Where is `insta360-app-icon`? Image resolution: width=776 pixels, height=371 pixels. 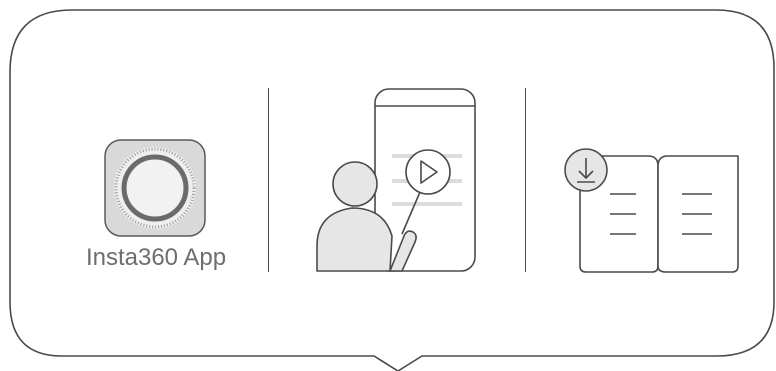 insta360-app-icon is located at coordinates (155, 188).